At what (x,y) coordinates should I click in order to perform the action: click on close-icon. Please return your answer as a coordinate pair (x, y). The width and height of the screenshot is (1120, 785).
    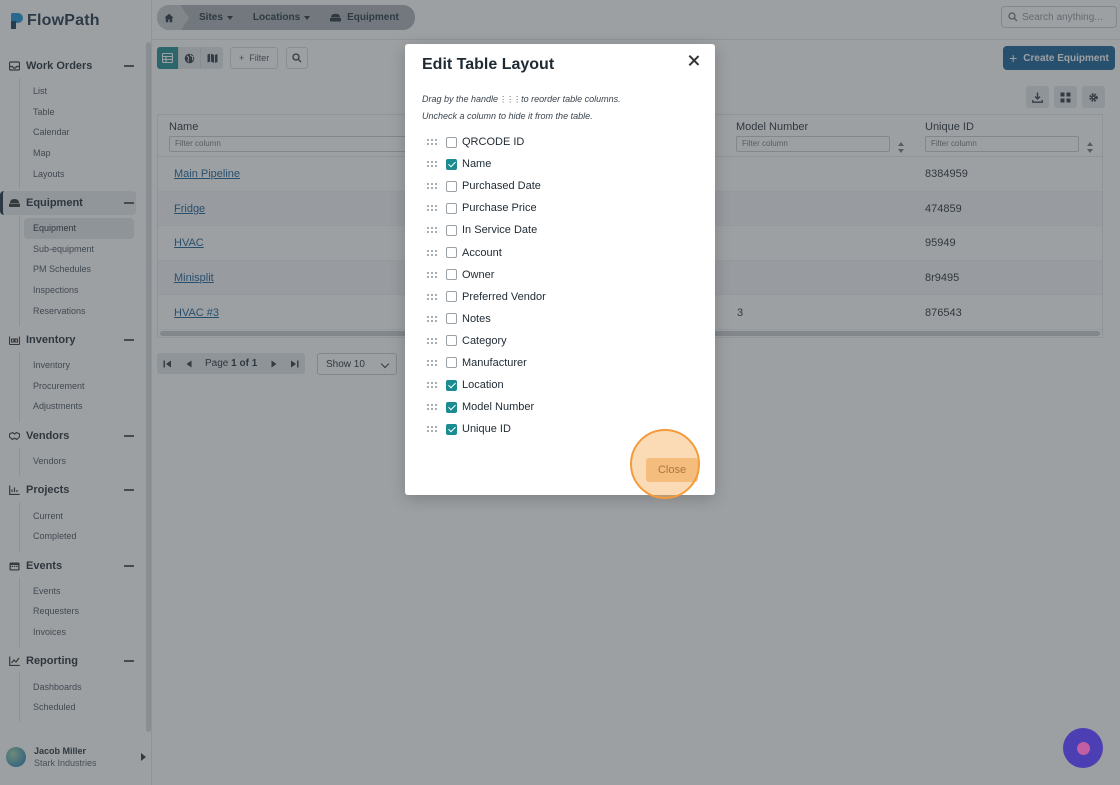
    Looking at the image, I should click on (694, 61).